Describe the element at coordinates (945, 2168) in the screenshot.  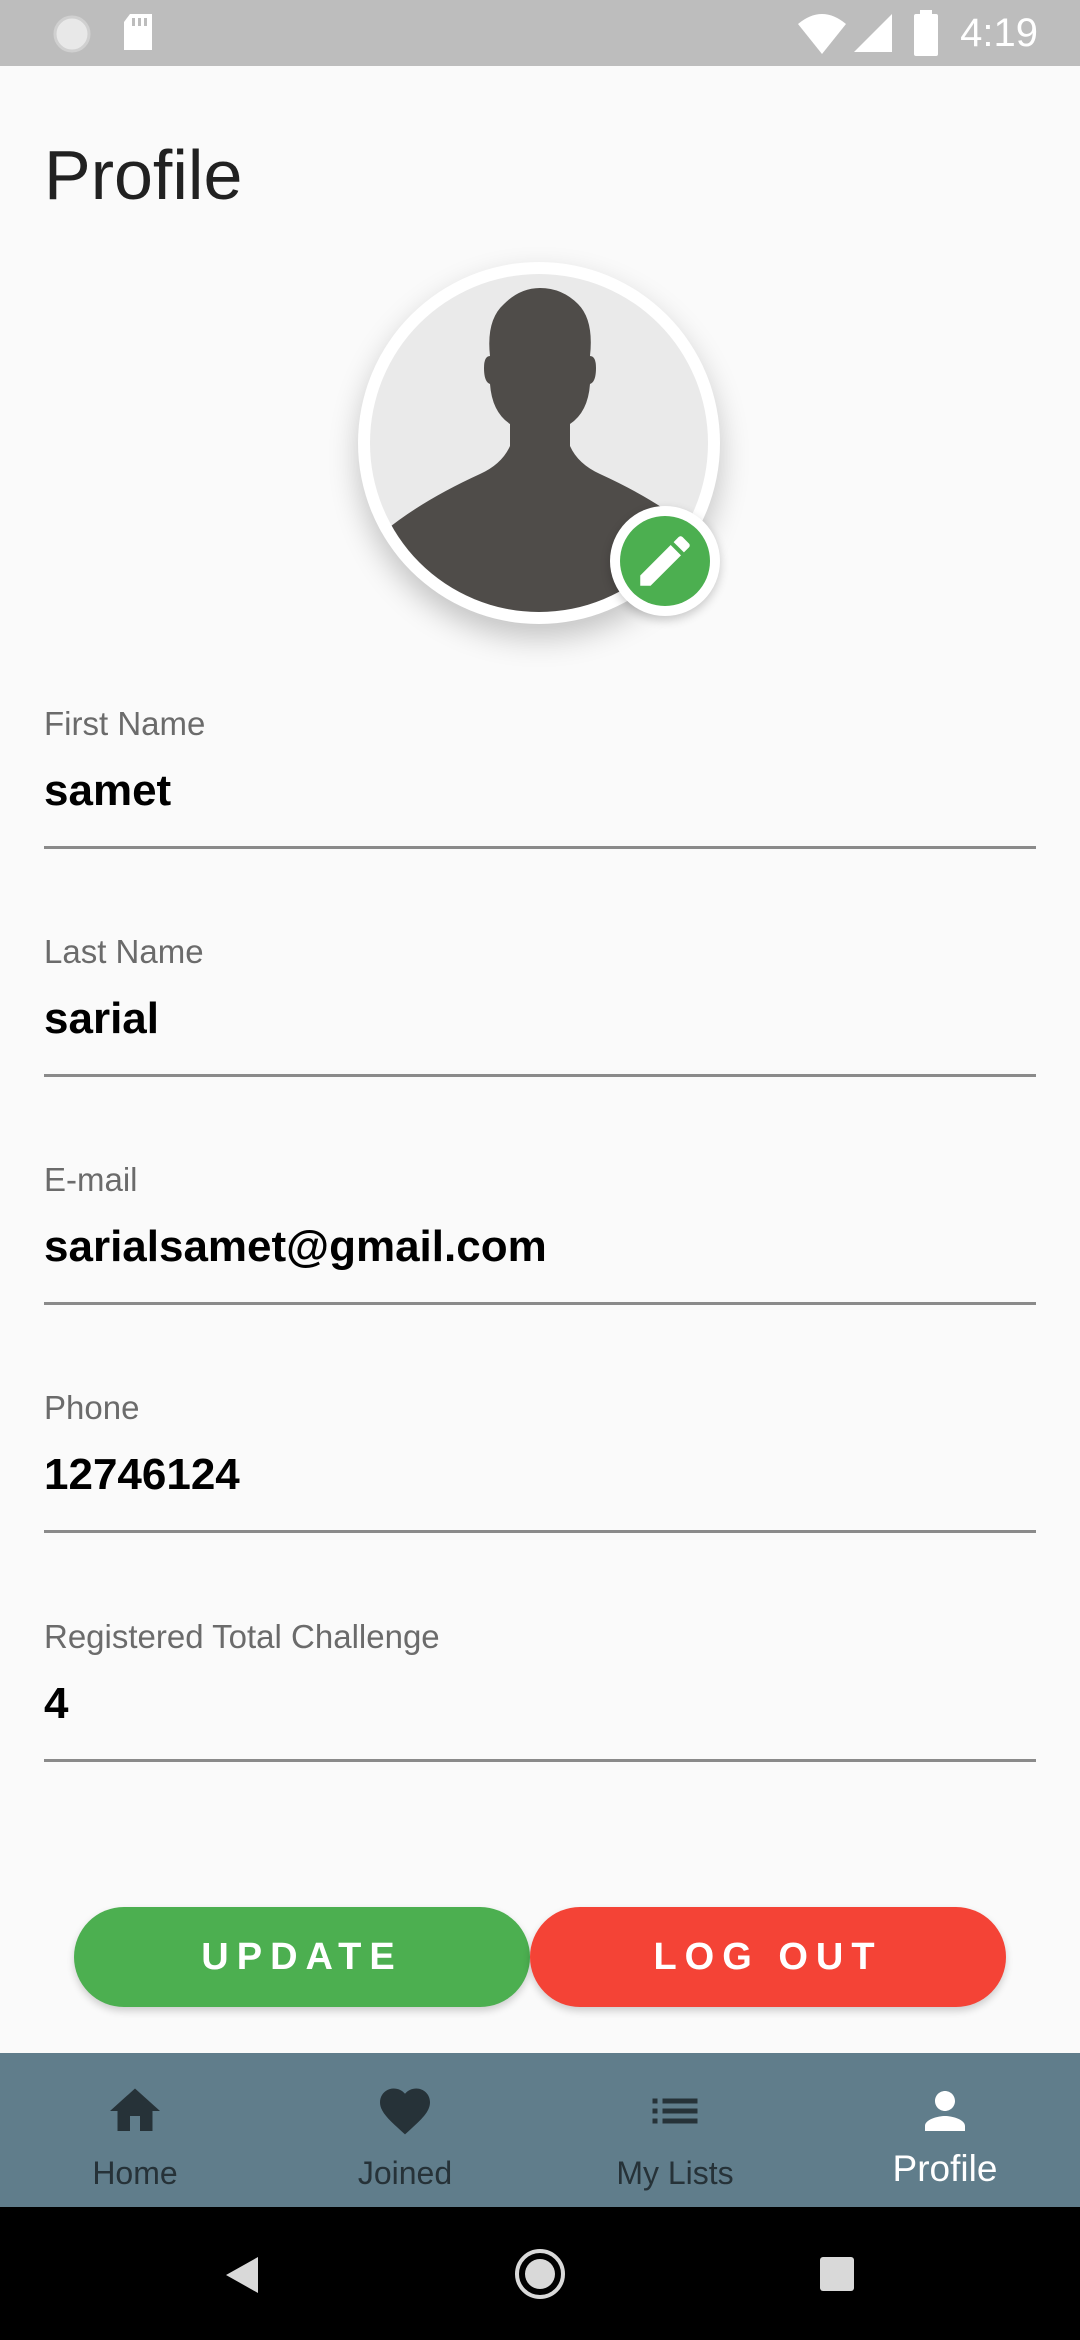
I see `nav-label: Profile` at that location.